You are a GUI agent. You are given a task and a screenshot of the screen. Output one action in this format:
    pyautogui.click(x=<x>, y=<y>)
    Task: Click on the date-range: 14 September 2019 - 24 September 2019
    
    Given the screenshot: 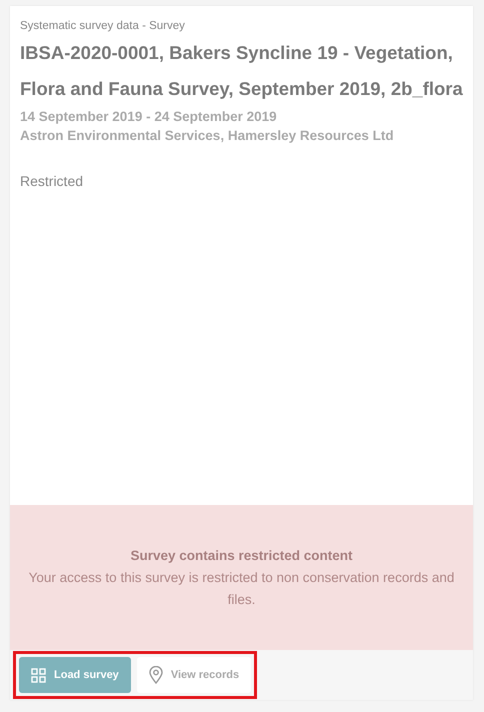 What is the action you would take?
    pyautogui.click(x=148, y=116)
    